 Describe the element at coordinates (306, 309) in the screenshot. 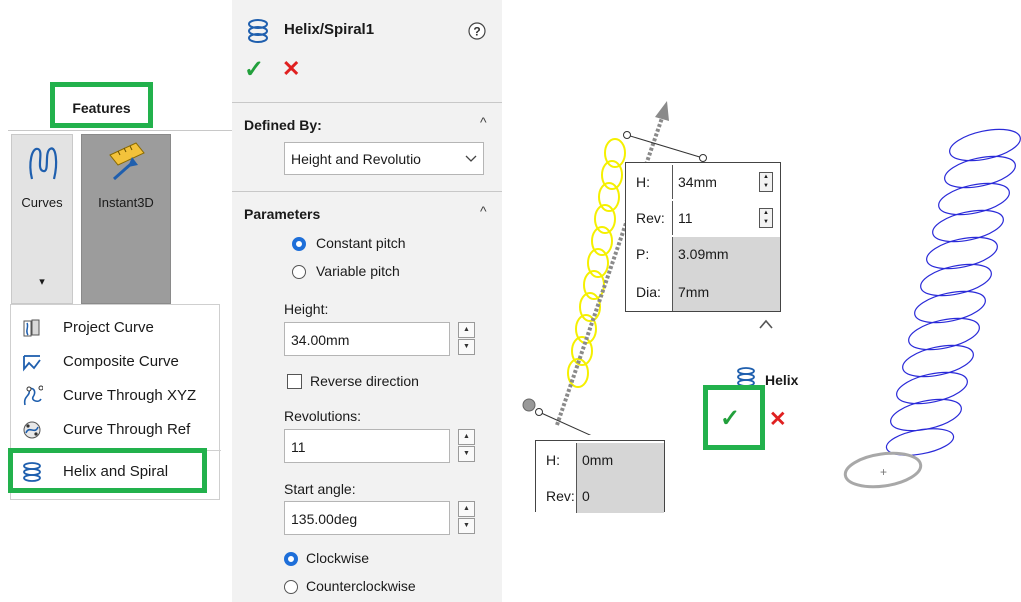

I see `height-label: Height:` at that location.